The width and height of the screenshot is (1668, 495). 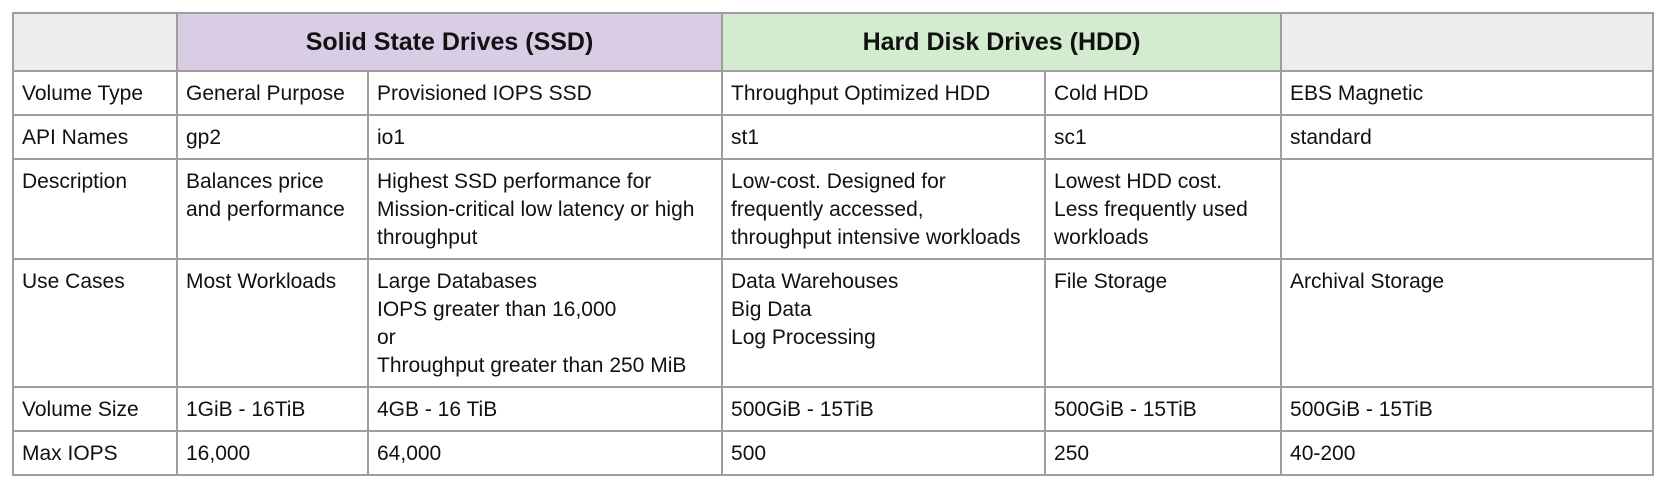 I want to click on table-row-api-names: API Names gp2 io1 st1 sc1 standard, so click(x=833, y=137).